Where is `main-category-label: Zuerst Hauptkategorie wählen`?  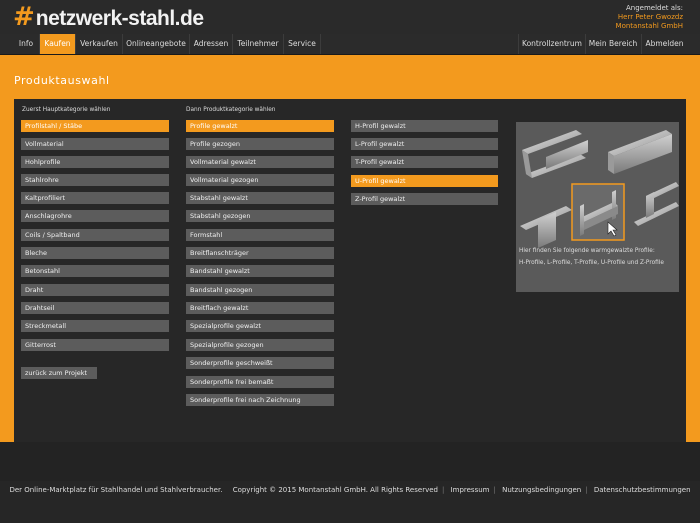
main-category-label: Zuerst Hauptkategorie wählen is located at coordinates (66, 110).